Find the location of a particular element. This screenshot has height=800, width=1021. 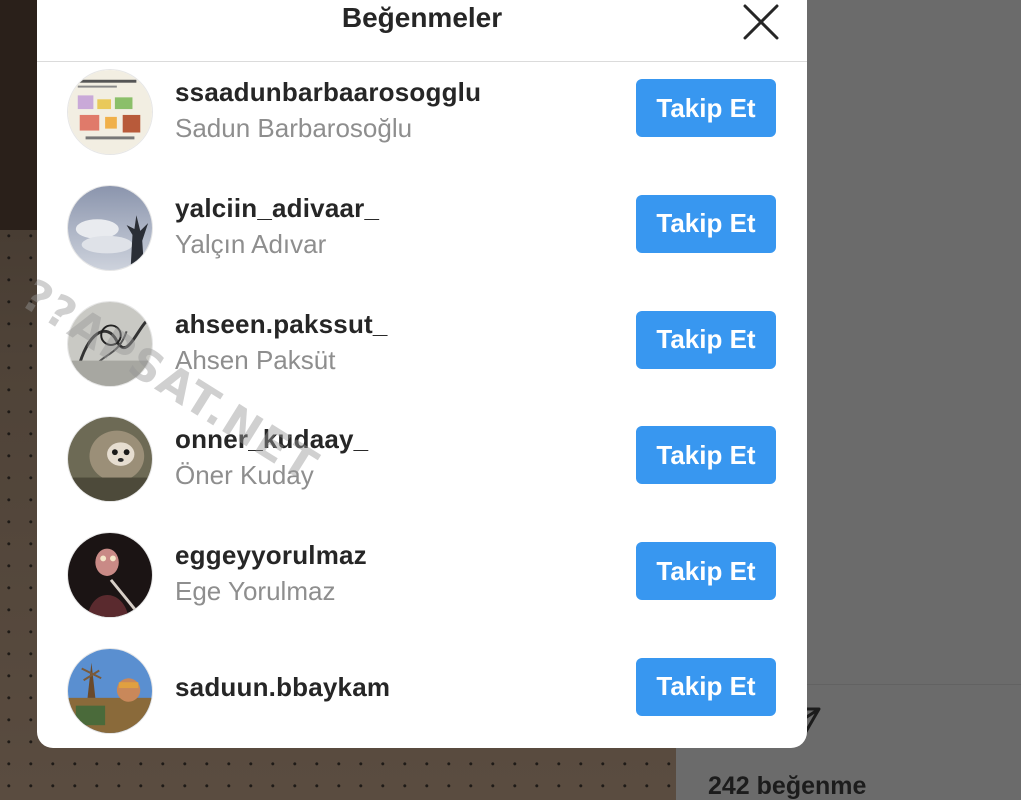

close-icon is located at coordinates (761, 22).